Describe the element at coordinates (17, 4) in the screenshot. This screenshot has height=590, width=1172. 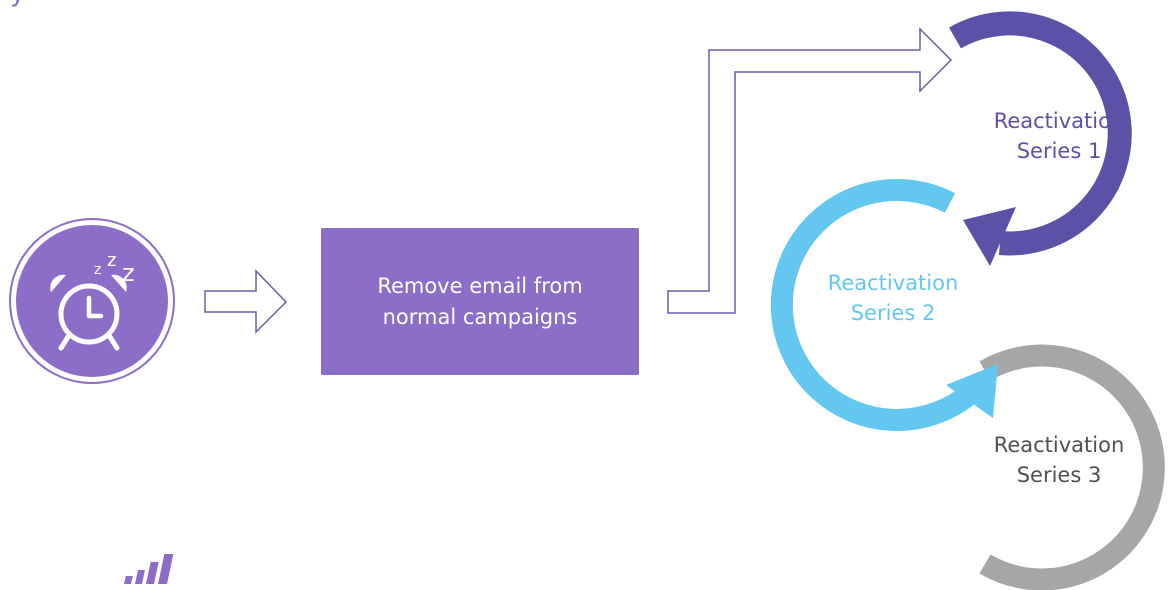
I see `clipped-caption: y` at that location.